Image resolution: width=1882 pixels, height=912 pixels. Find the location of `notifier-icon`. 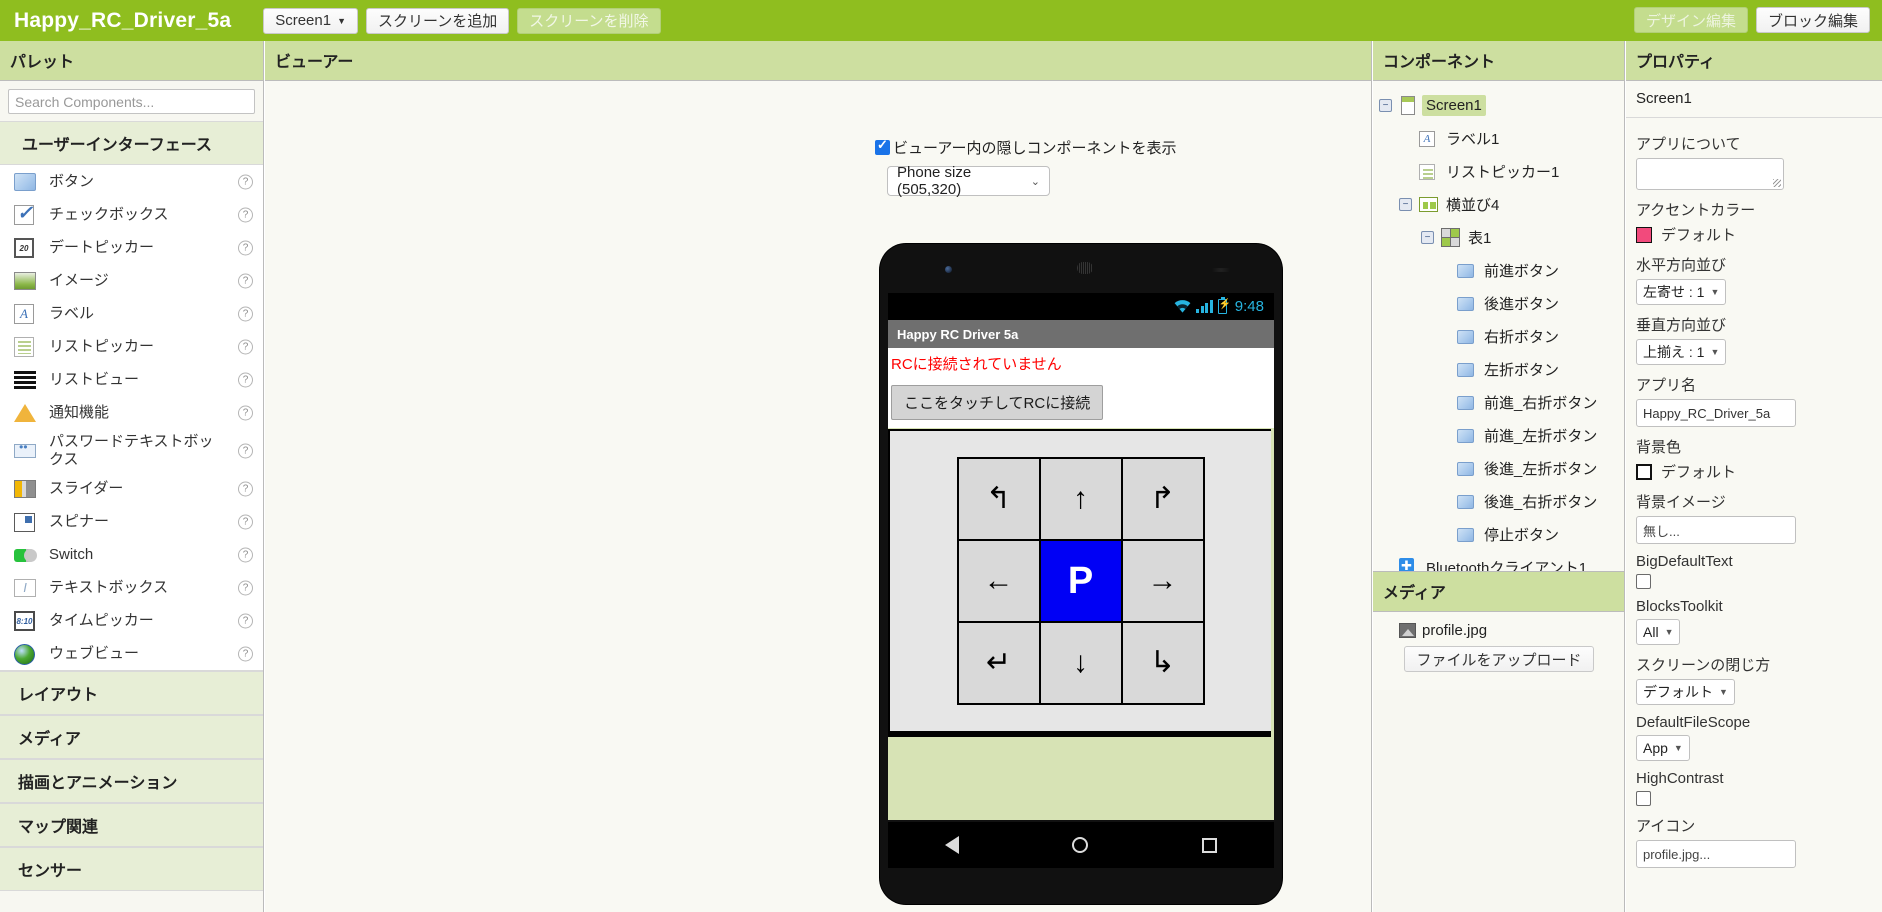

notifier-icon is located at coordinates (25, 413).